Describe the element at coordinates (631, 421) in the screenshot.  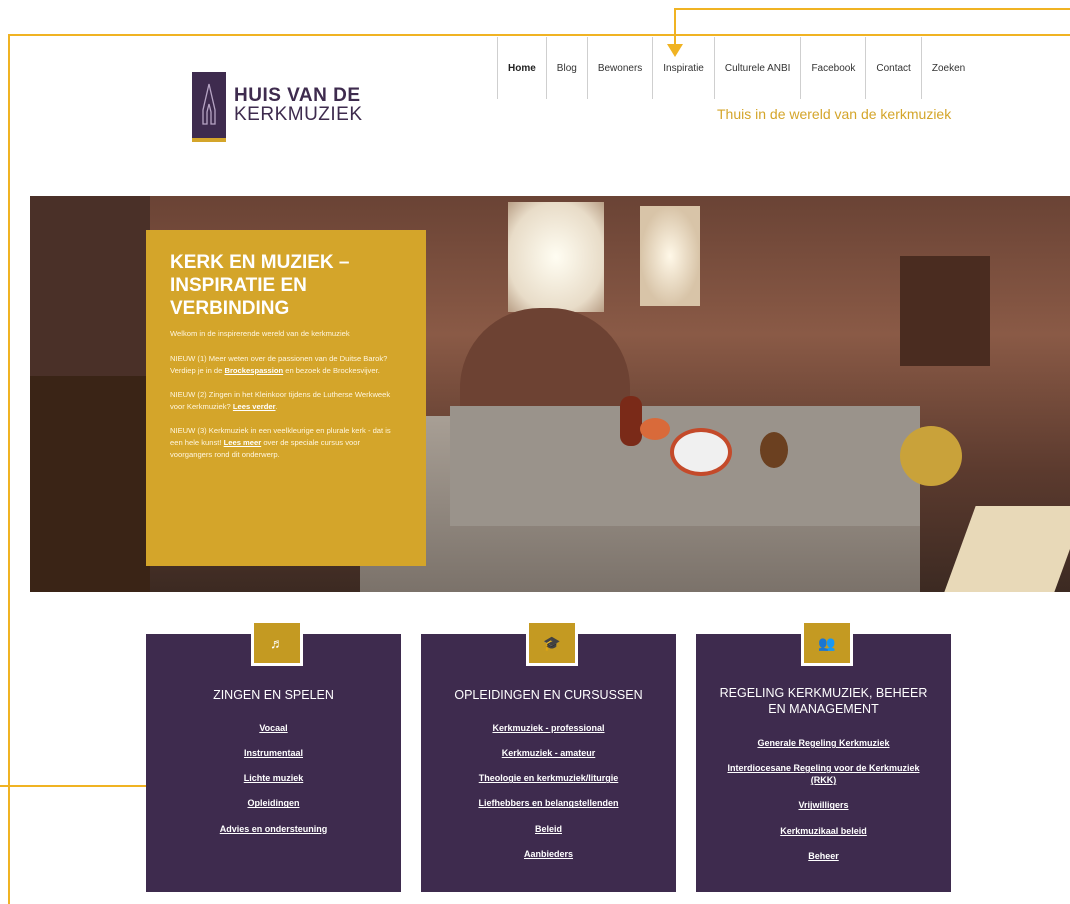
I see `hero-cello` at that location.